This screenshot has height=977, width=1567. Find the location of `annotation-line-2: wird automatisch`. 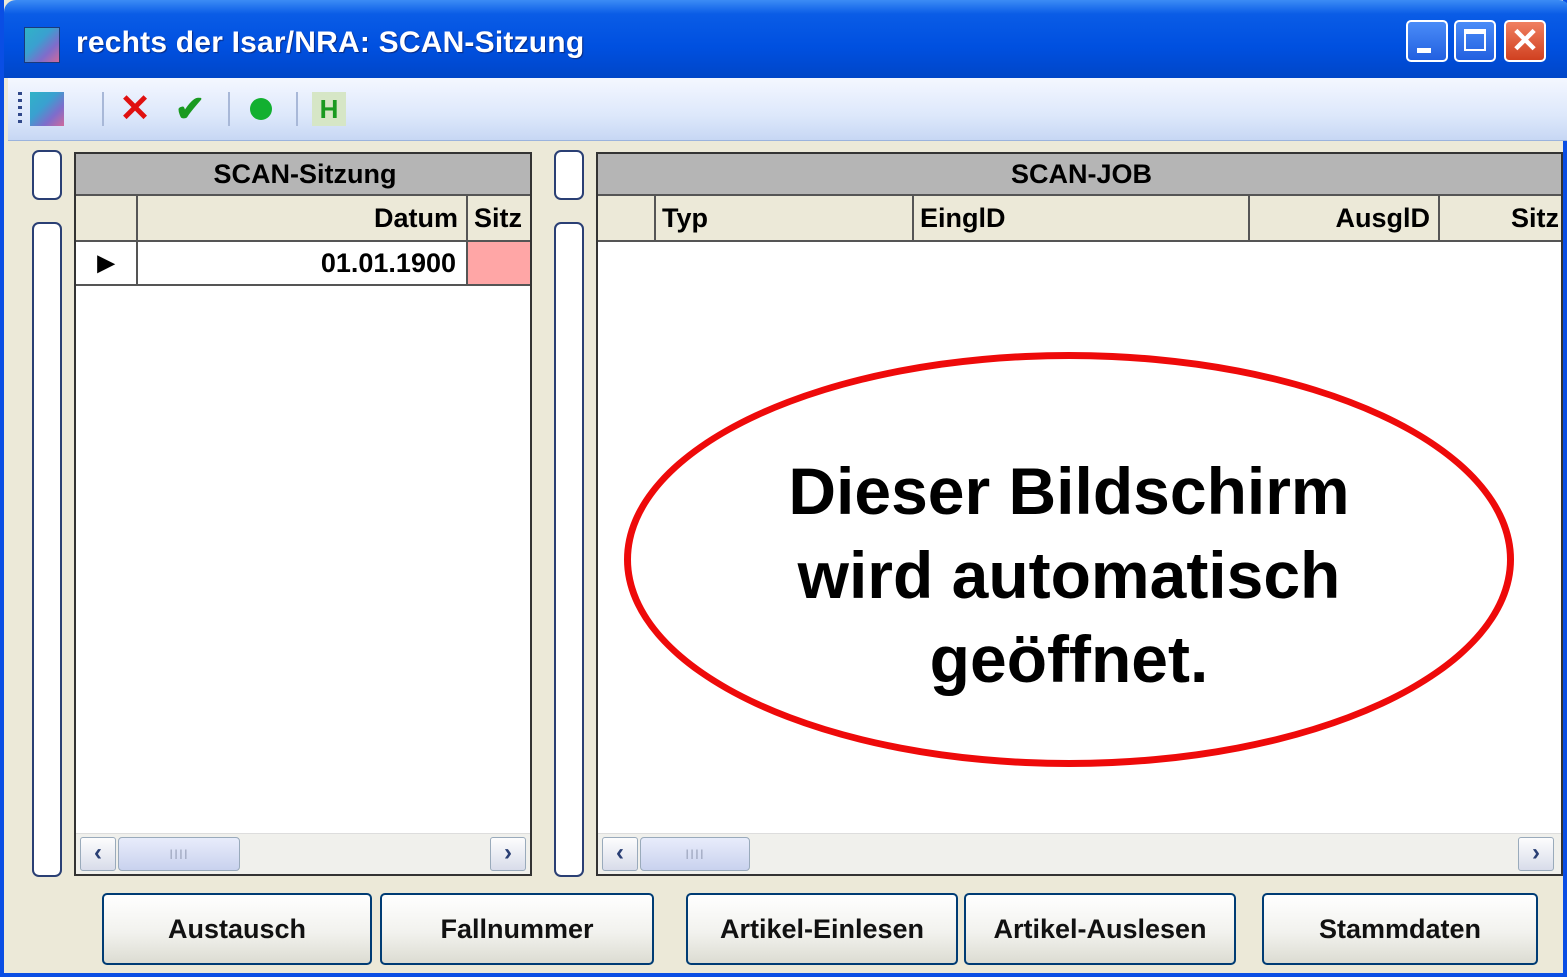

annotation-line-2: wird automatisch is located at coordinates (1069, 575).